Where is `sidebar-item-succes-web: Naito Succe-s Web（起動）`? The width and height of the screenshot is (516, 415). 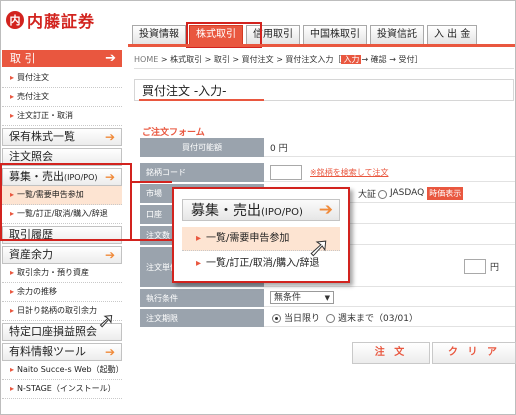 sidebar-item-succes-web: Naito Succe-s Web（起動） is located at coordinates (62, 370).